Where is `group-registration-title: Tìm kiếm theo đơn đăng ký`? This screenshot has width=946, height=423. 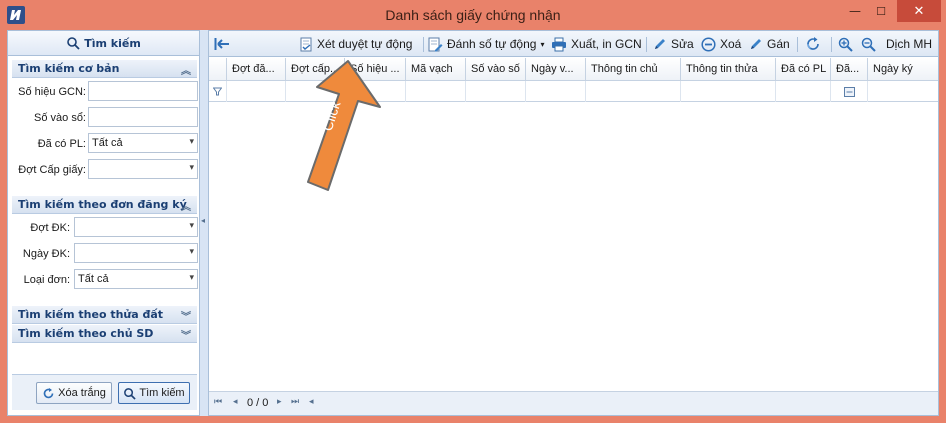 group-registration-title: Tìm kiếm theo đơn đăng ký is located at coordinates (102, 204).